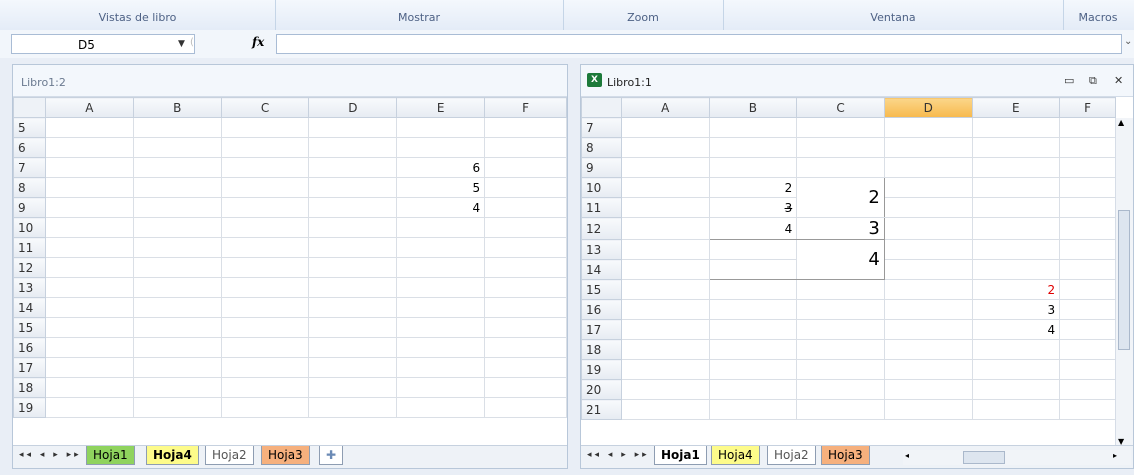 The width and height of the screenshot is (1134, 475). What do you see at coordinates (601, 309) in the screenshot?
I see `row-header: 16` at bounding box center [601, 309].